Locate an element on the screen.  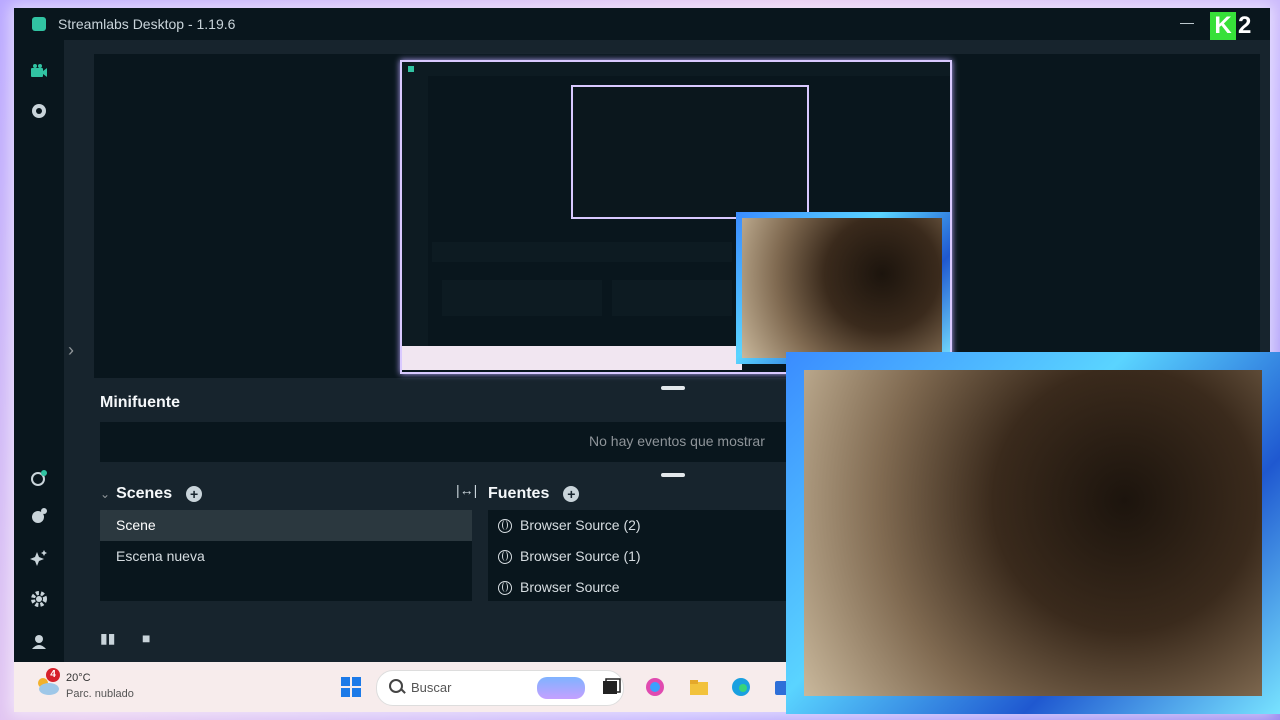
k-number: 2 is located at coordinates (1245, 25).